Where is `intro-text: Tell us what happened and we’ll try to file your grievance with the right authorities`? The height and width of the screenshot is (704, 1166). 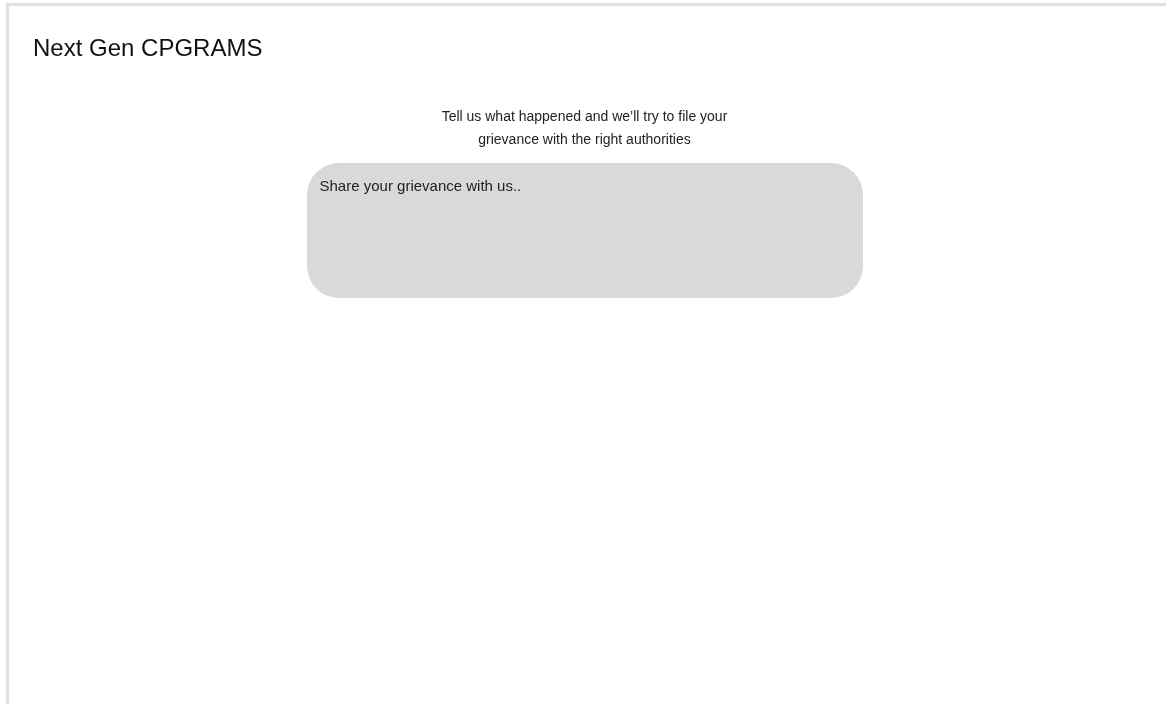 intro-text: Tell us what happened and we’ll try to file your grievance with the right authorities is located at coordinates (584, 128).